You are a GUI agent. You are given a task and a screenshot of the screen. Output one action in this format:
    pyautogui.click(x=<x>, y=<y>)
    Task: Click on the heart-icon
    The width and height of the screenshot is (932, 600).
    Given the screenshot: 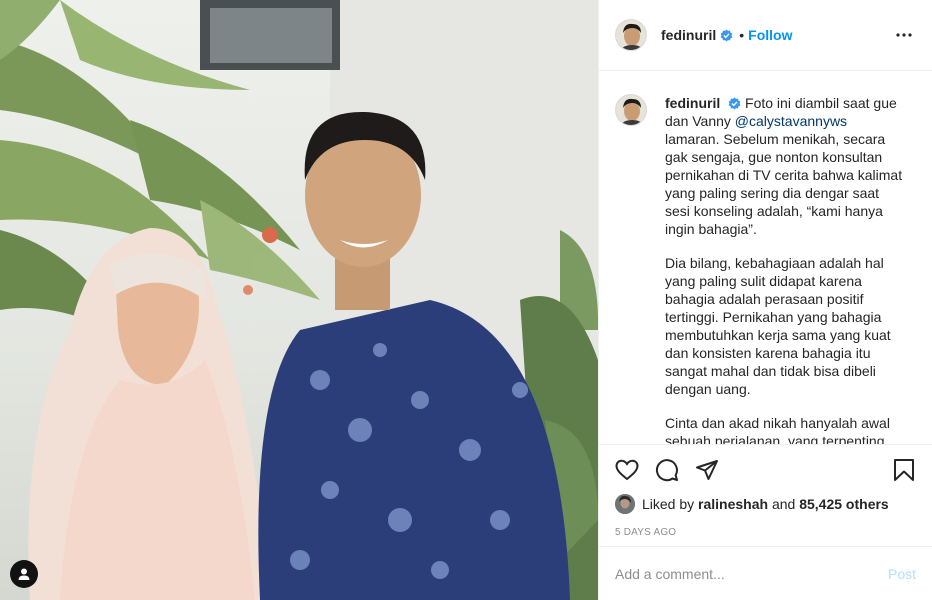 What is the action you would take?
    pyautogui.click(x=627, y=470)
    